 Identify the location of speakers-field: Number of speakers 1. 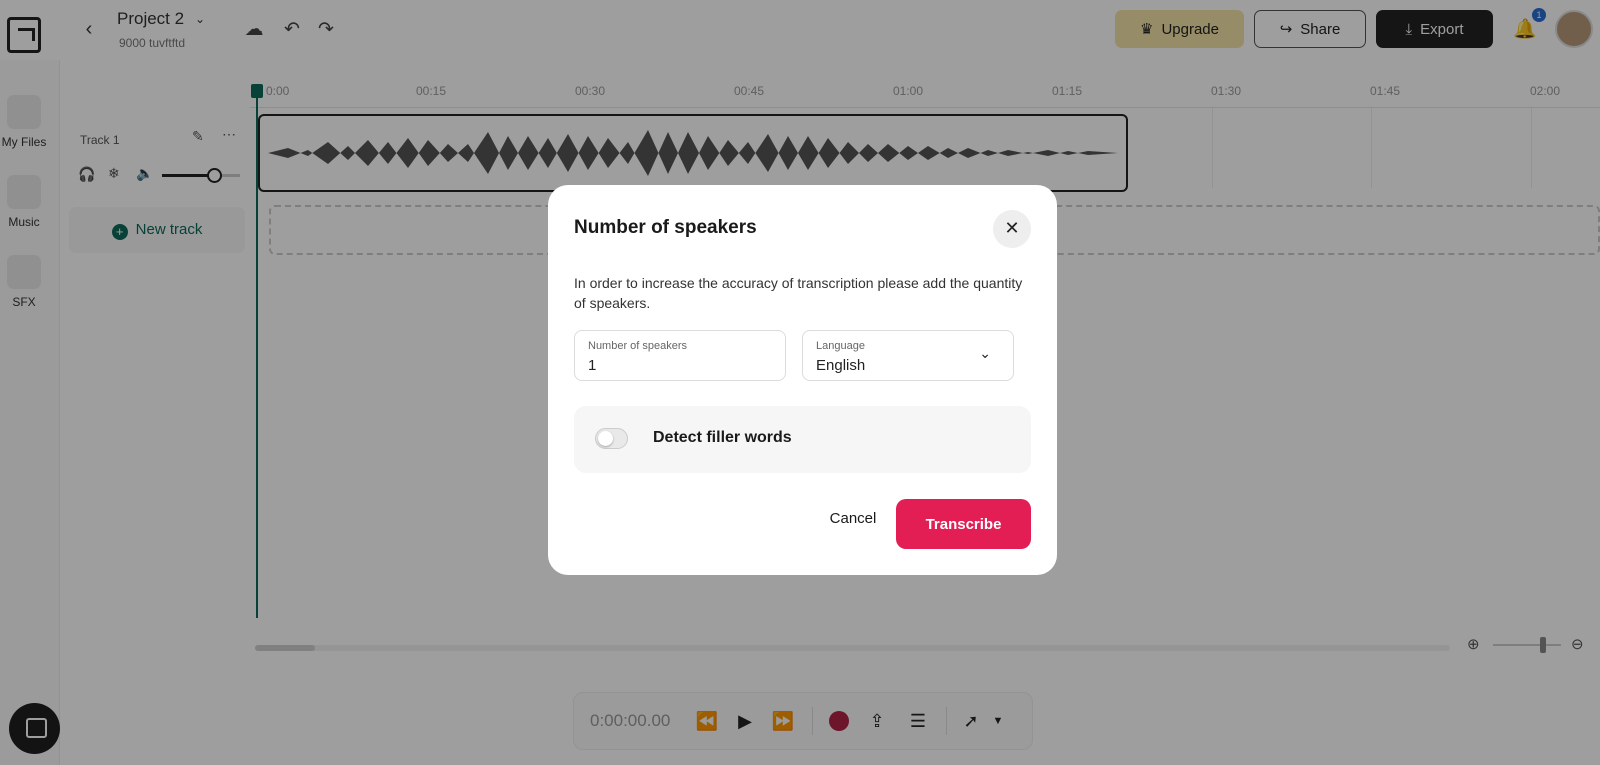
(680, 355).